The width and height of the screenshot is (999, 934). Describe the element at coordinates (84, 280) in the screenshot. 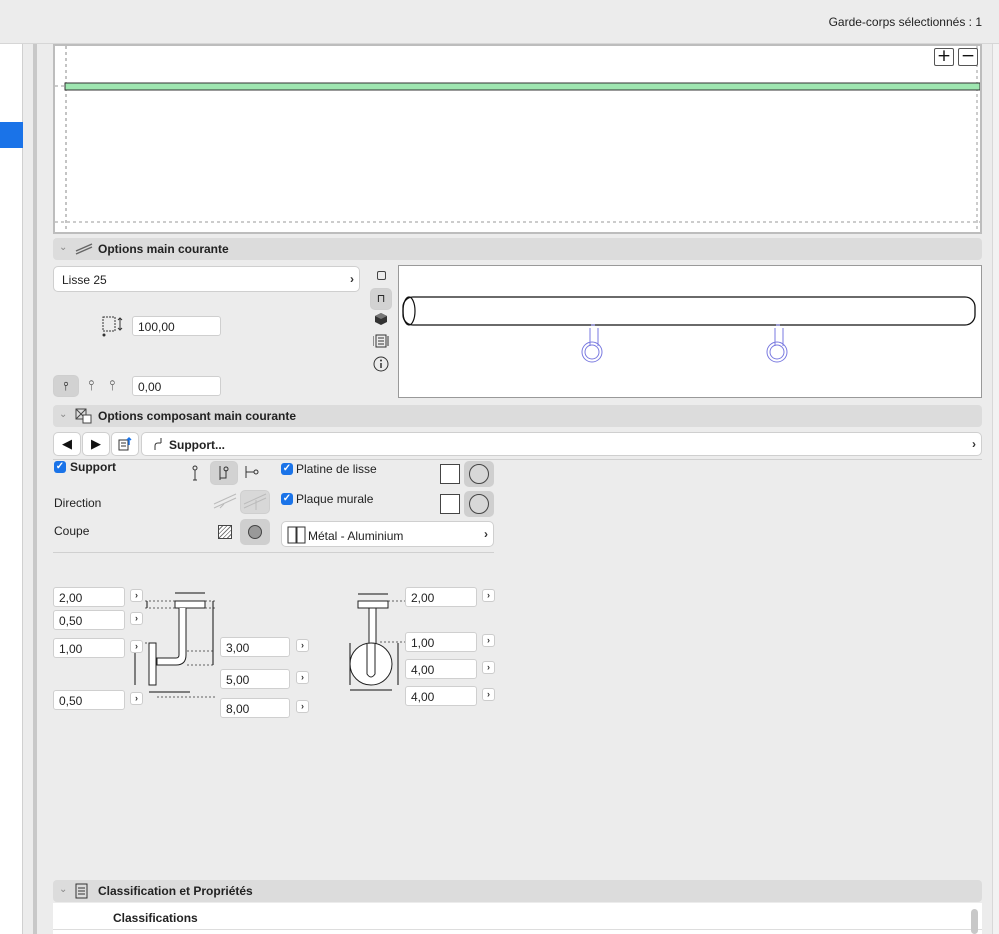

I see `profile-value: Lisse 25` at that location.